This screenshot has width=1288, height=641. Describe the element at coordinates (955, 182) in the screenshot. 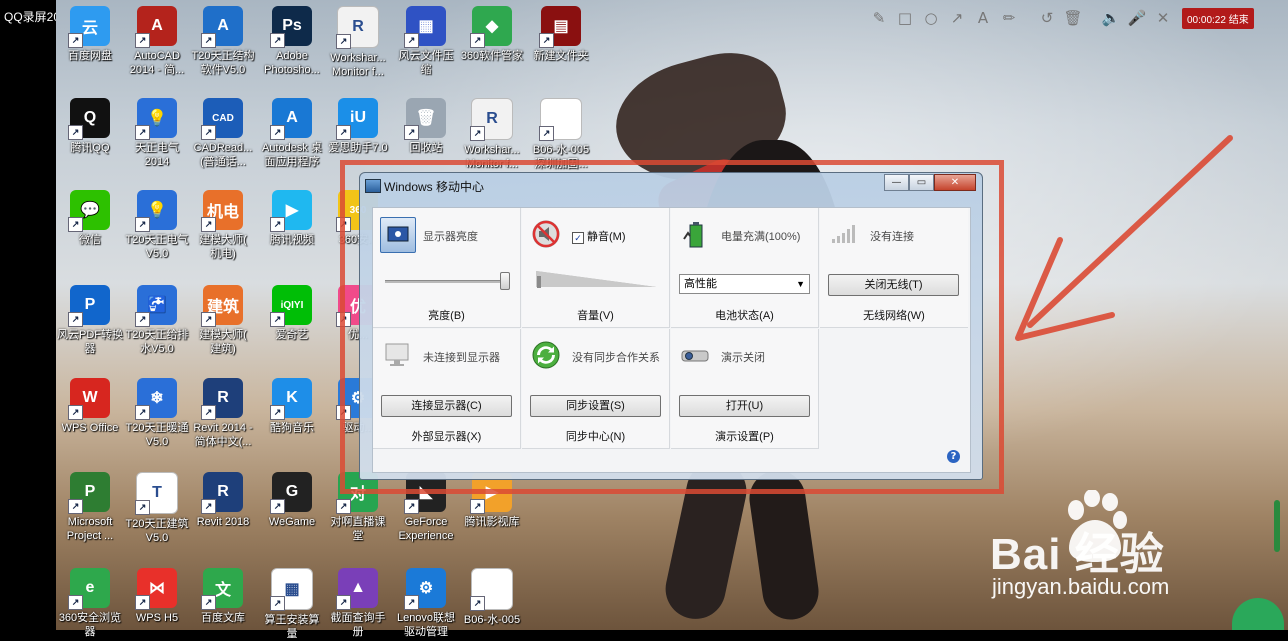

I see `close-button: ✕` at that location.